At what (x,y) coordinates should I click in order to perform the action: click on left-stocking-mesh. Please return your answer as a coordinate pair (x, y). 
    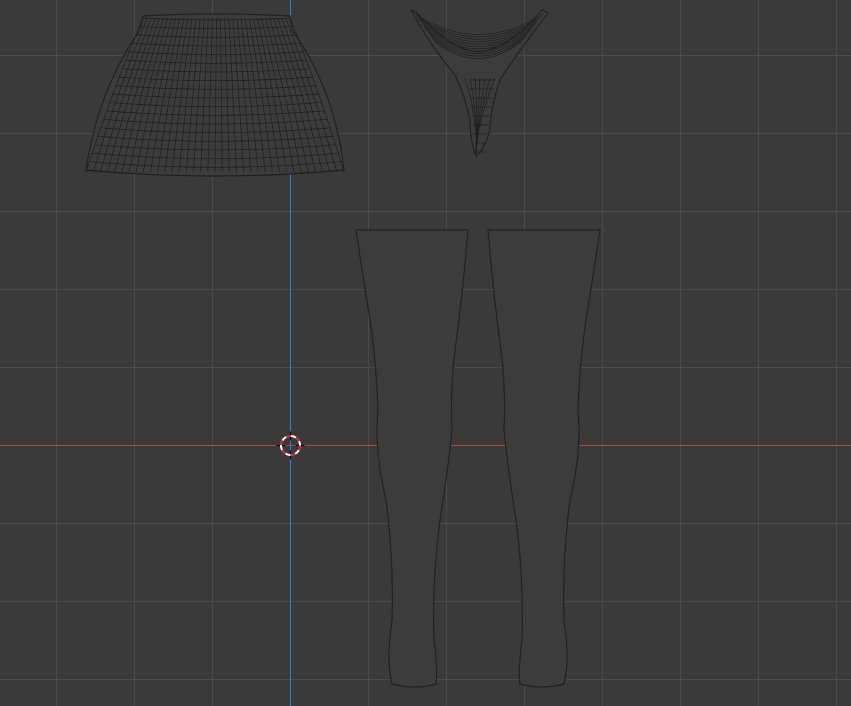
    Looking at the image, I should click on (412, 458).